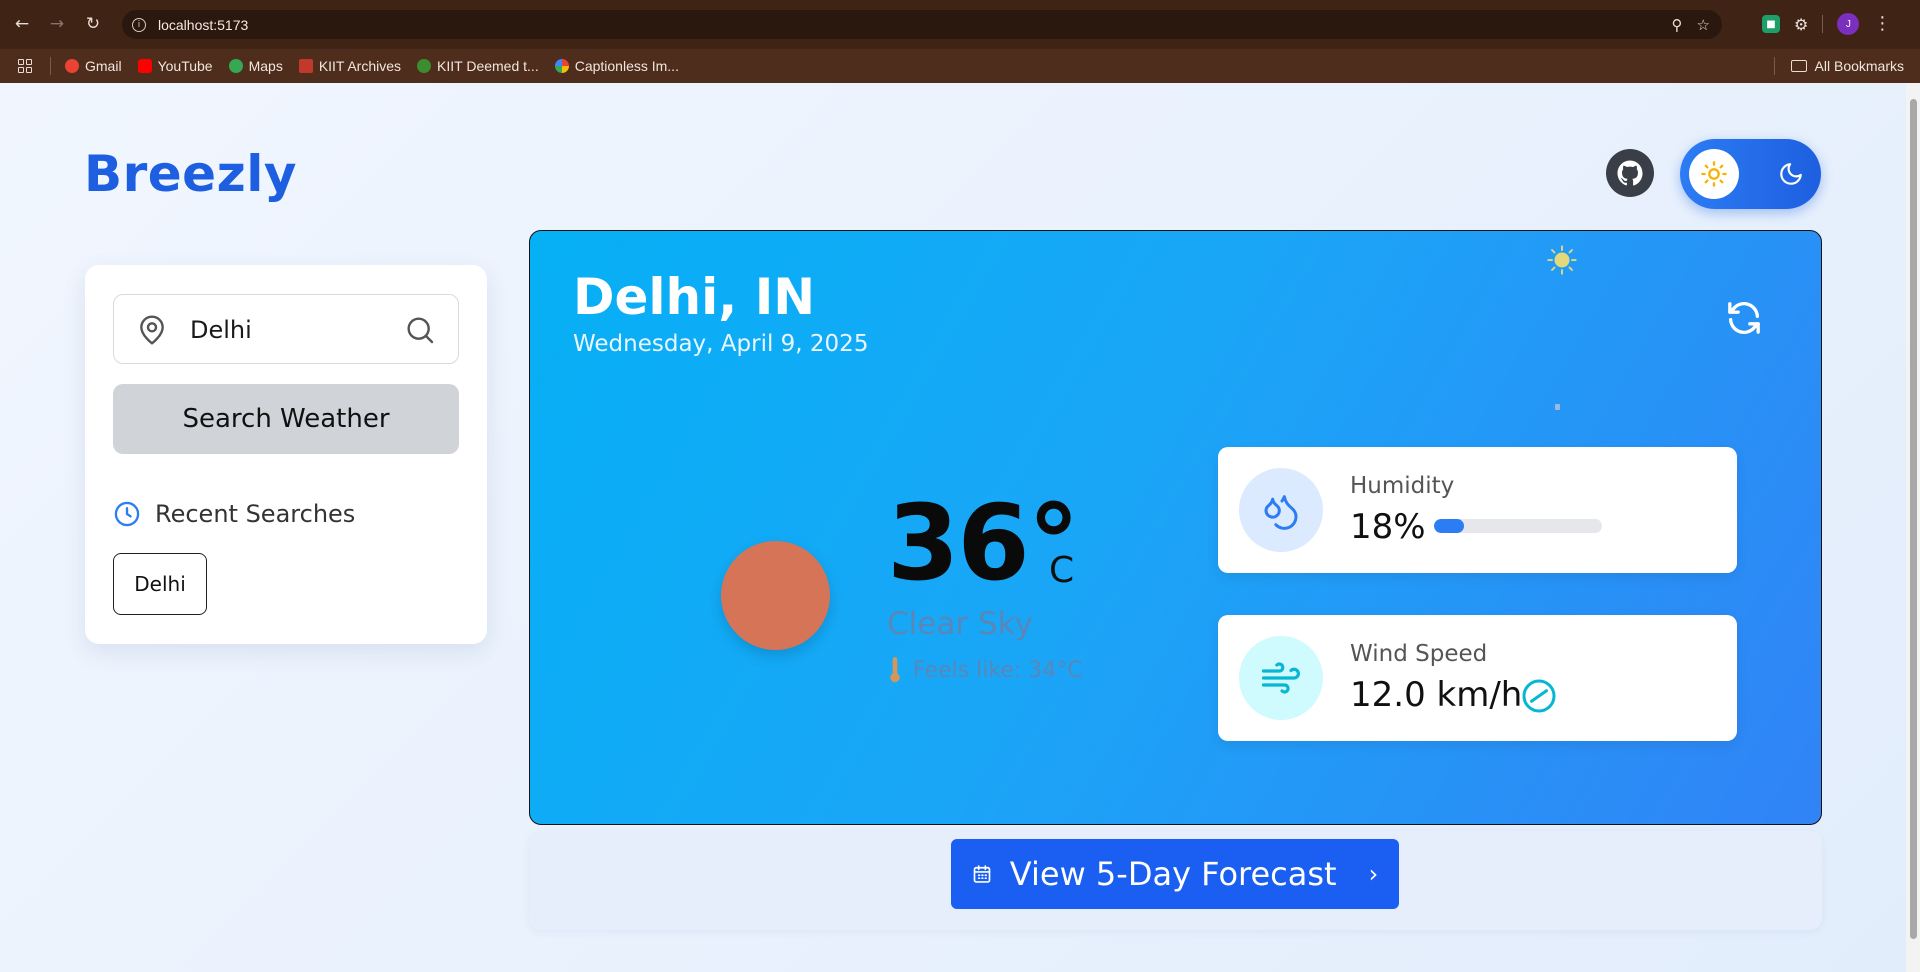  Describe the element at coordinates (203, 25) in the screenshot. I see `address-url: localhost:5173` at that location.